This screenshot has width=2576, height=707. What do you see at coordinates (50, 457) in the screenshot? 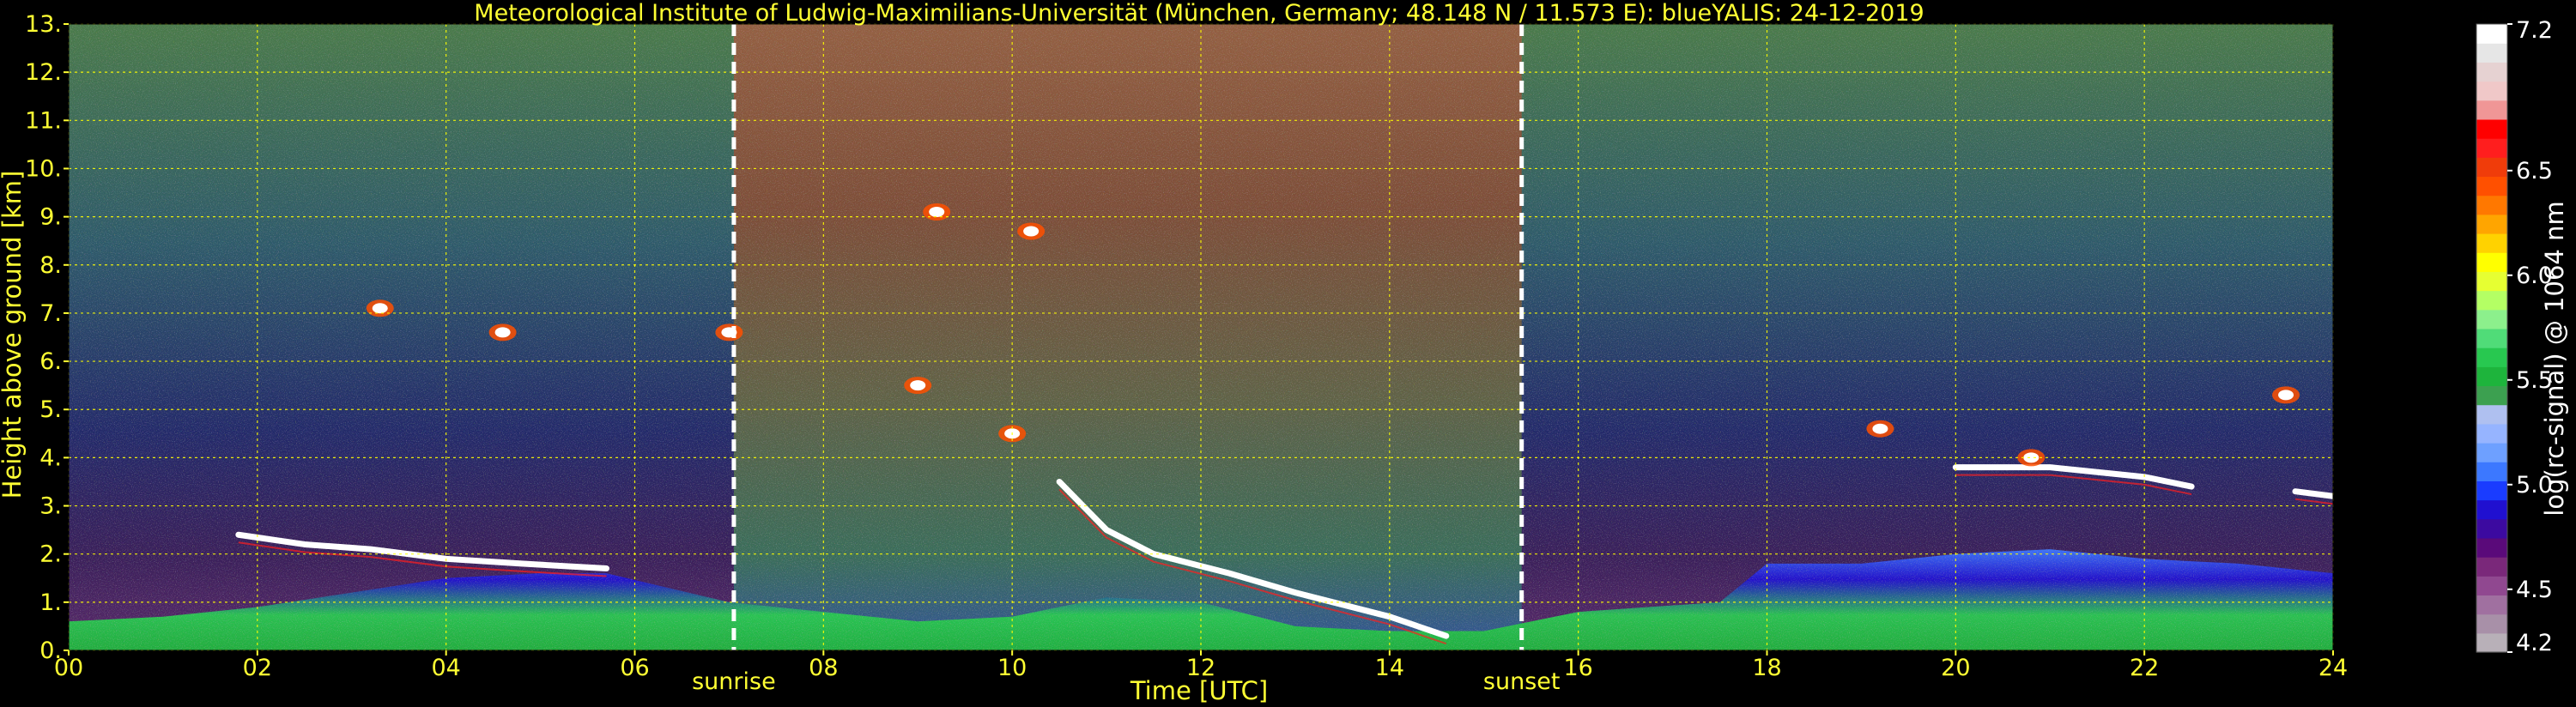
I see `y-tick-label: 4.` at bounding box center [50, 457].